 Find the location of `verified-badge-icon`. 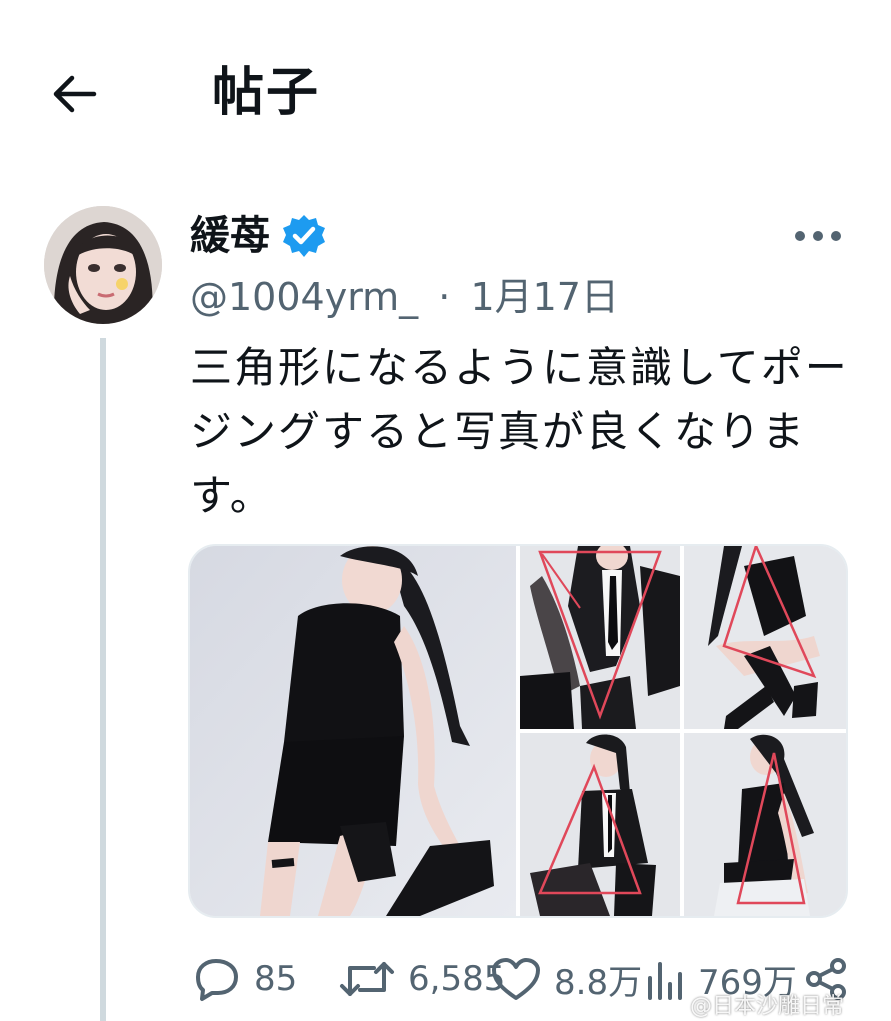

verified-badge-icon is located at coordinates (304, 236).